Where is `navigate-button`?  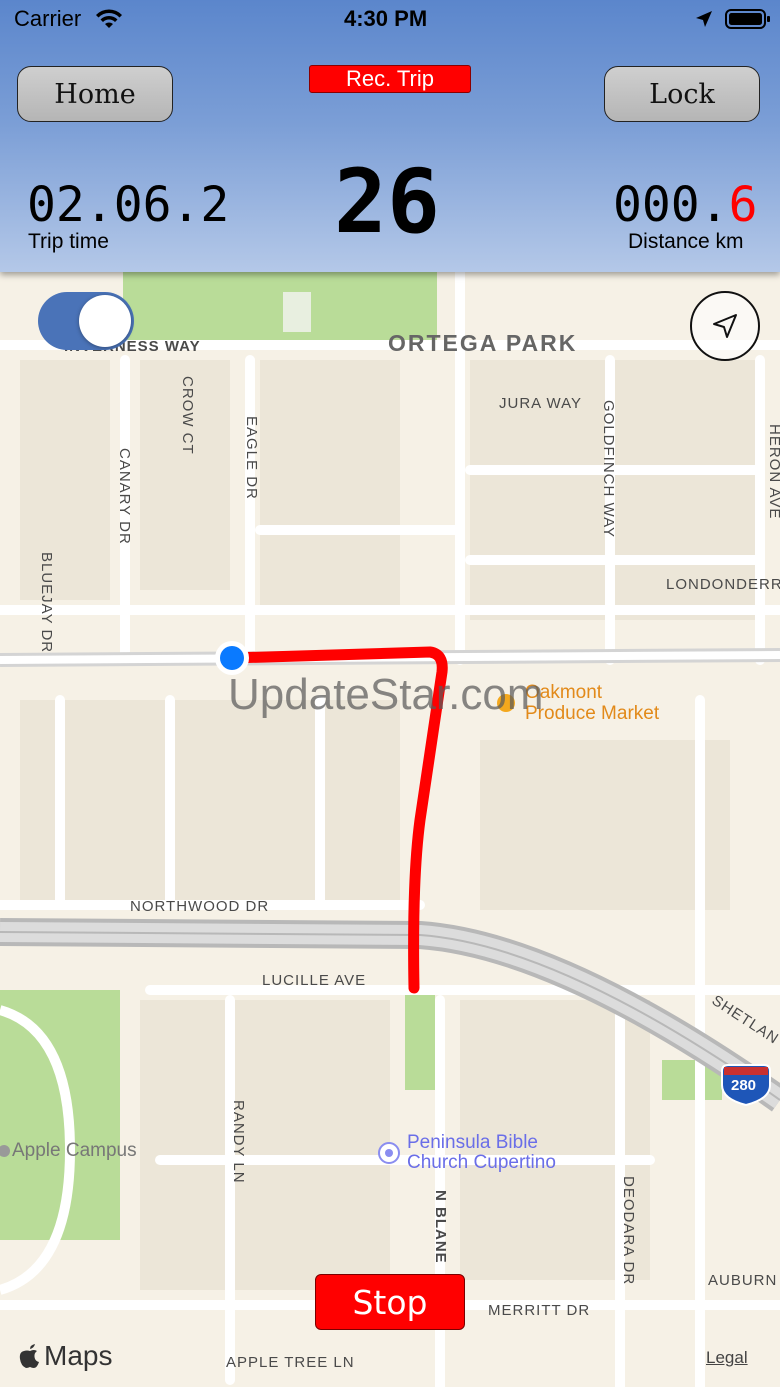
navigate-button is located at coordinates (725, 326).